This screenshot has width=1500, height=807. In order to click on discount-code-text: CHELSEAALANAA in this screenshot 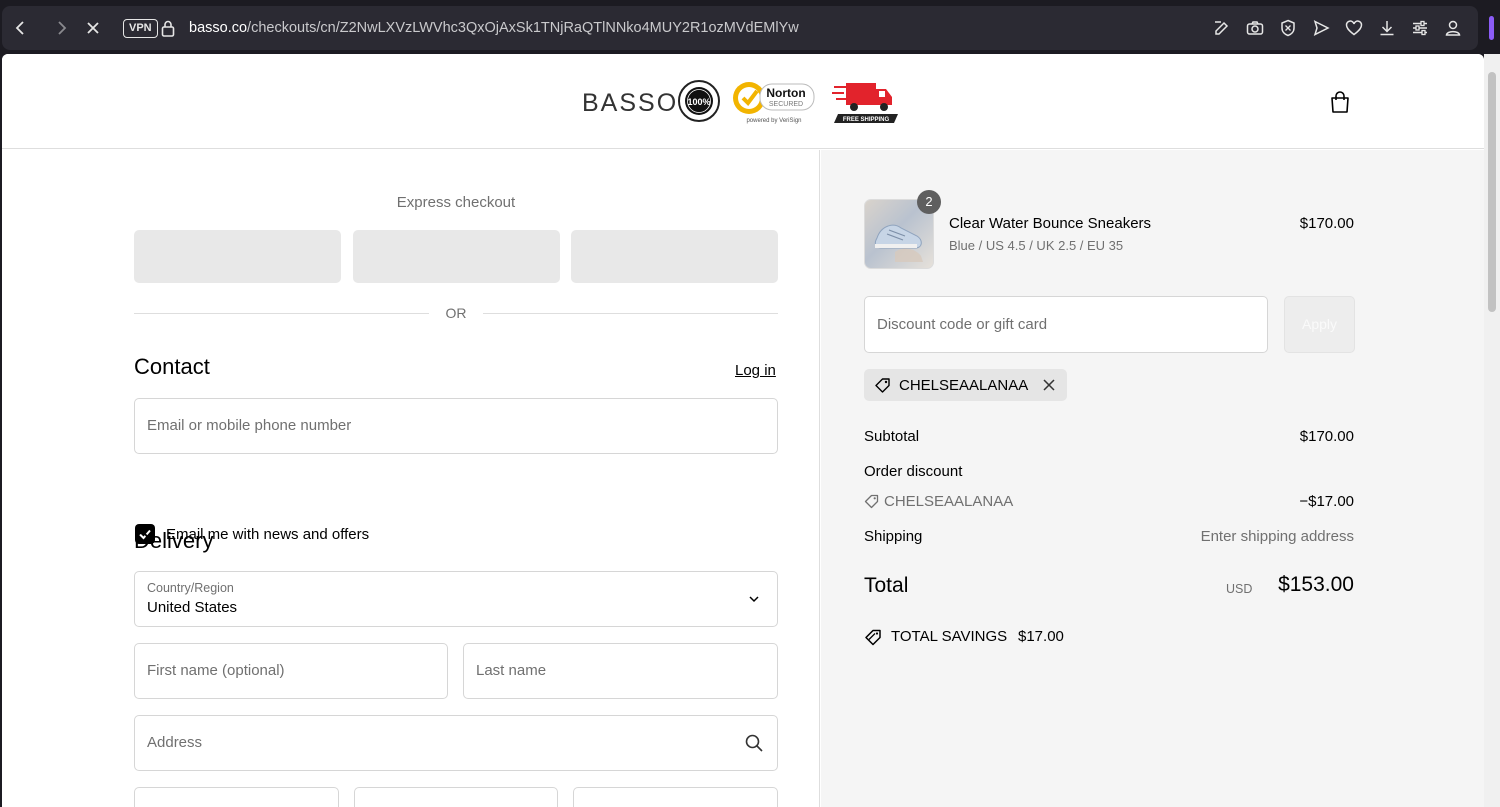, I will do `click(949, 501)`.